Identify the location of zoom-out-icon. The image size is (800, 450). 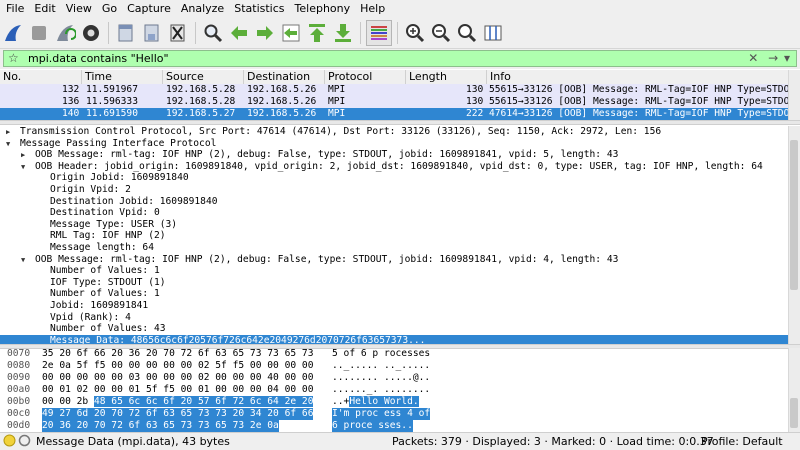
(441, 33).